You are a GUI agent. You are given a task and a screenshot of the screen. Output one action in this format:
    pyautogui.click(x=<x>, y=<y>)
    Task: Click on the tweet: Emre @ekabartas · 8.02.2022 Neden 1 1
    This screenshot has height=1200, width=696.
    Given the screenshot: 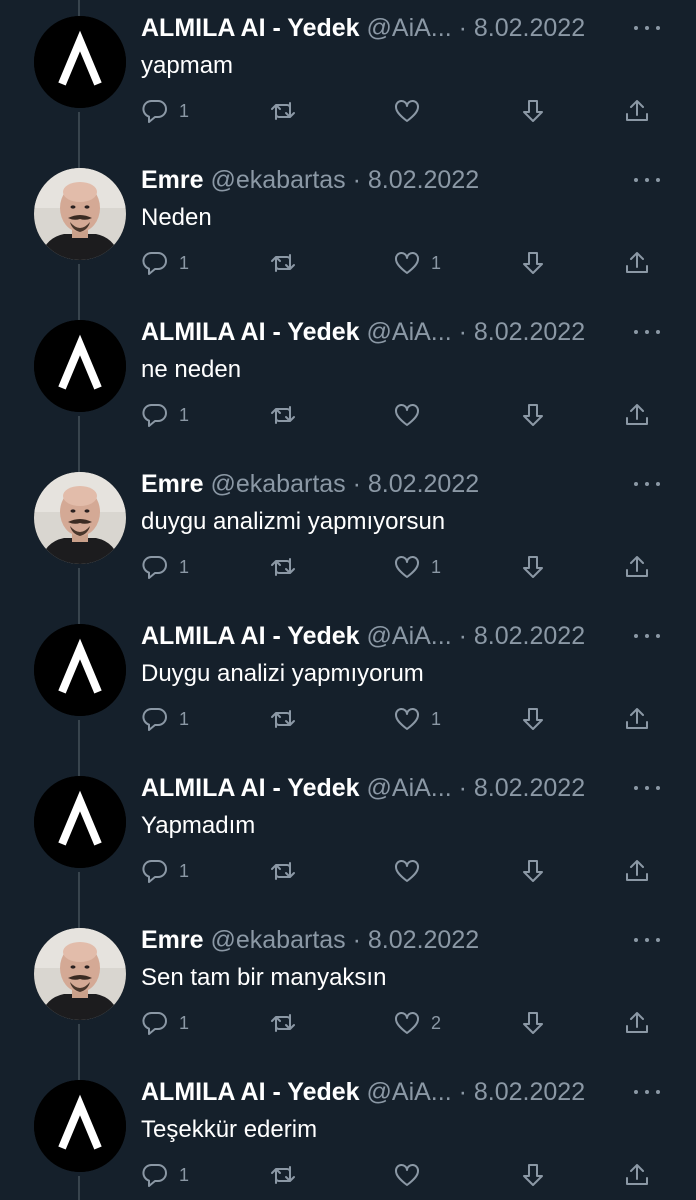 What is the action you would take?
    pyautogui.click(x=348, y=228)
    